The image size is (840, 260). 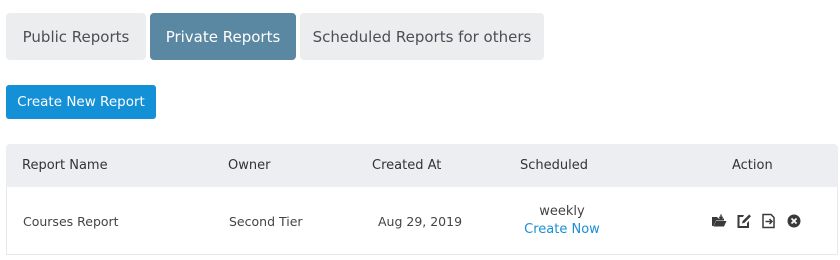 I want to click on actions-cell, so click(x=756, y=221).